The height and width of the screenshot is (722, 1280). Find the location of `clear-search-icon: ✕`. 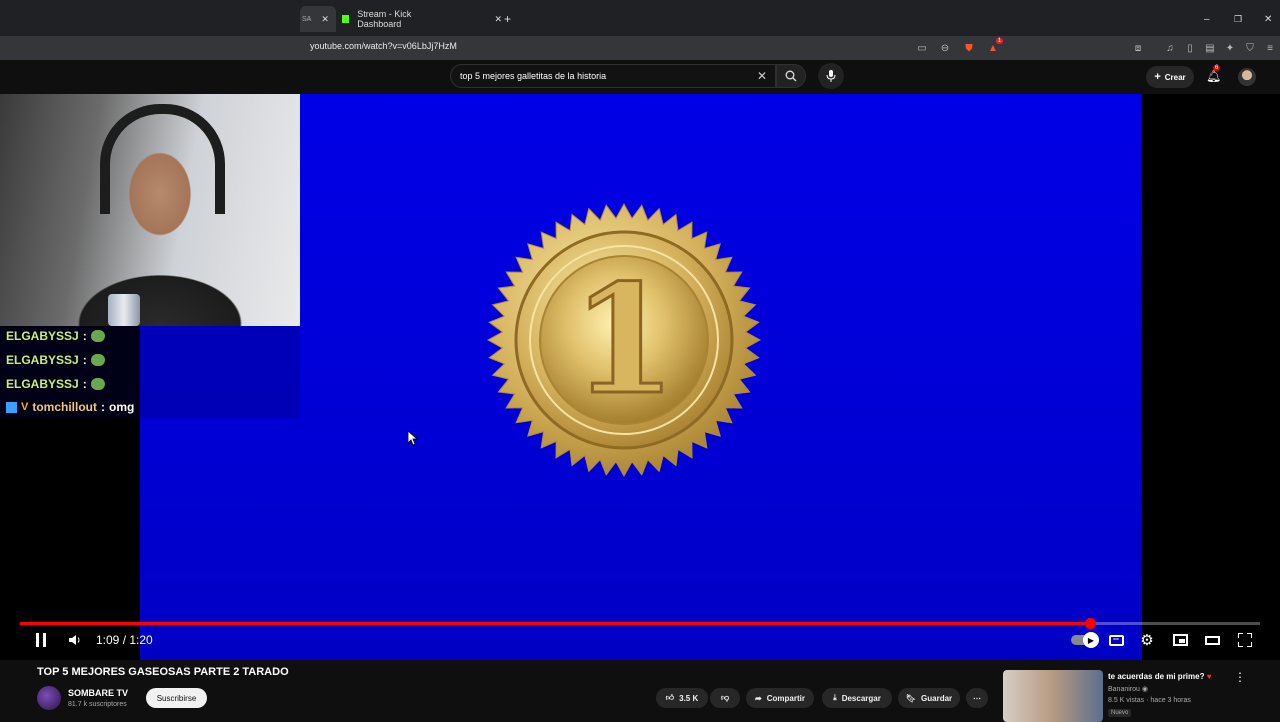

clear-search-icon: ✕ is located at coordinates (762, 76).